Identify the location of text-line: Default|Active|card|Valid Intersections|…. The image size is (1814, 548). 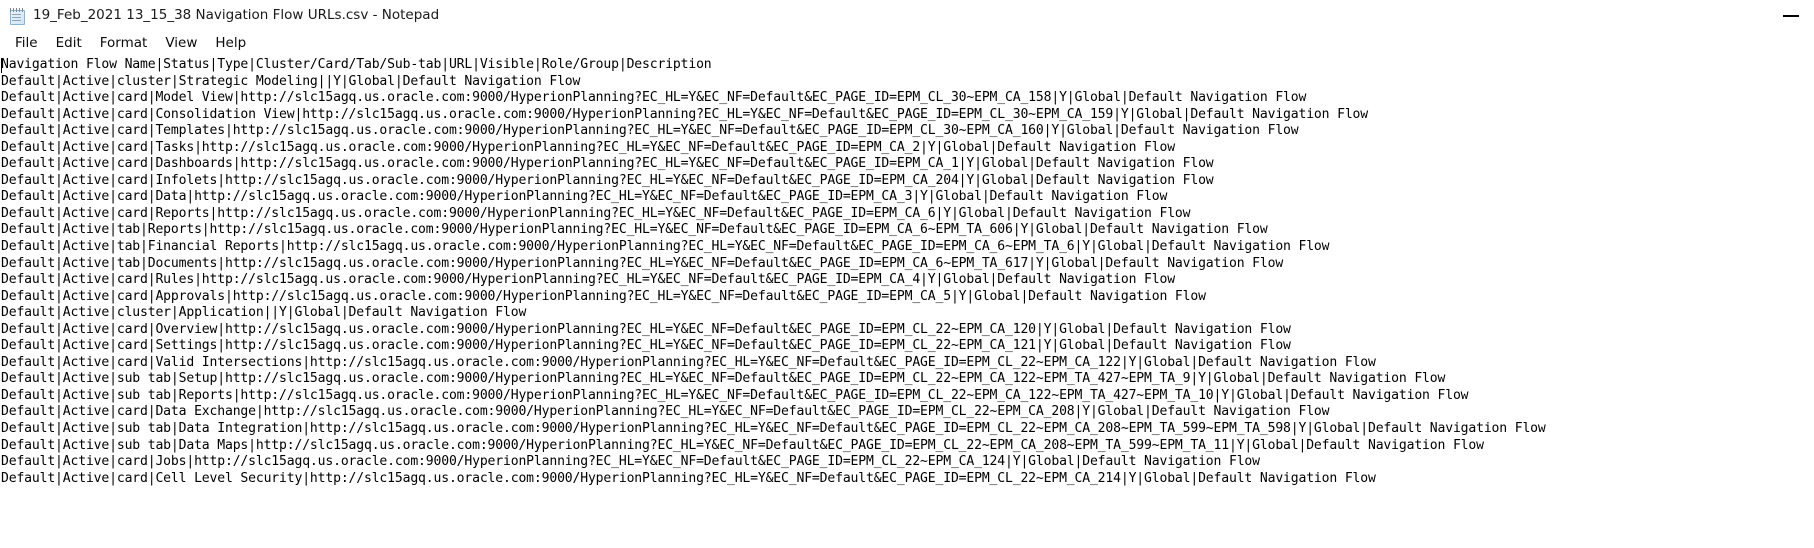
(688, 362).